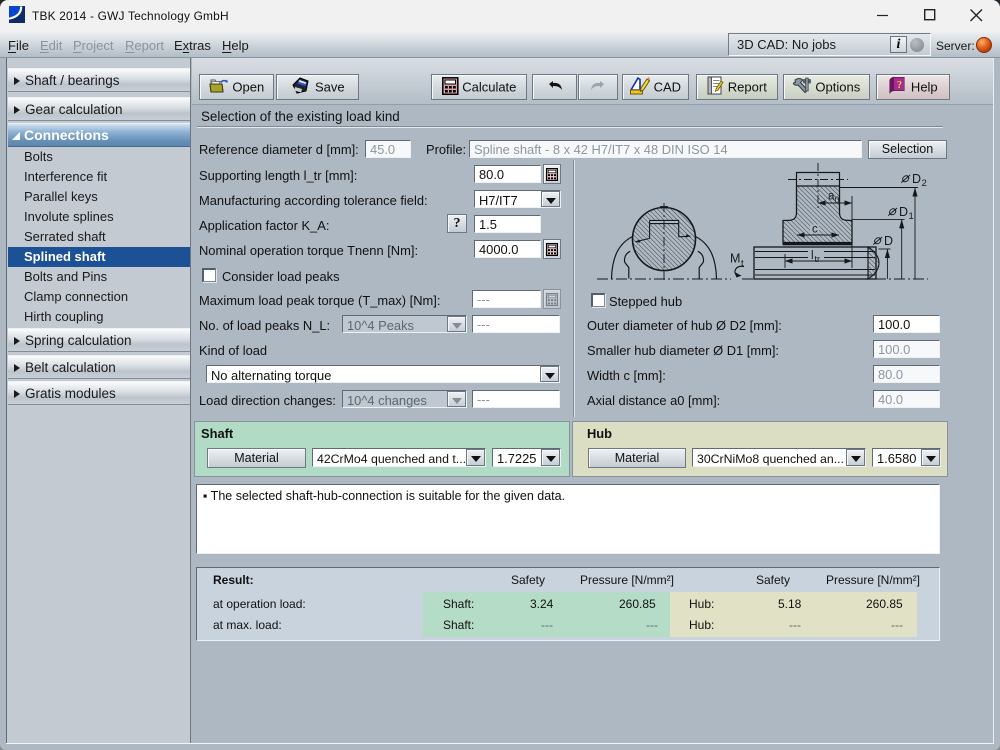 The width and height of the screenshot is (1000, 750). What do you see at coordinates (818, 259) in the screenshot?
I see `svg-text: tr` at bounding box center [818, 259].